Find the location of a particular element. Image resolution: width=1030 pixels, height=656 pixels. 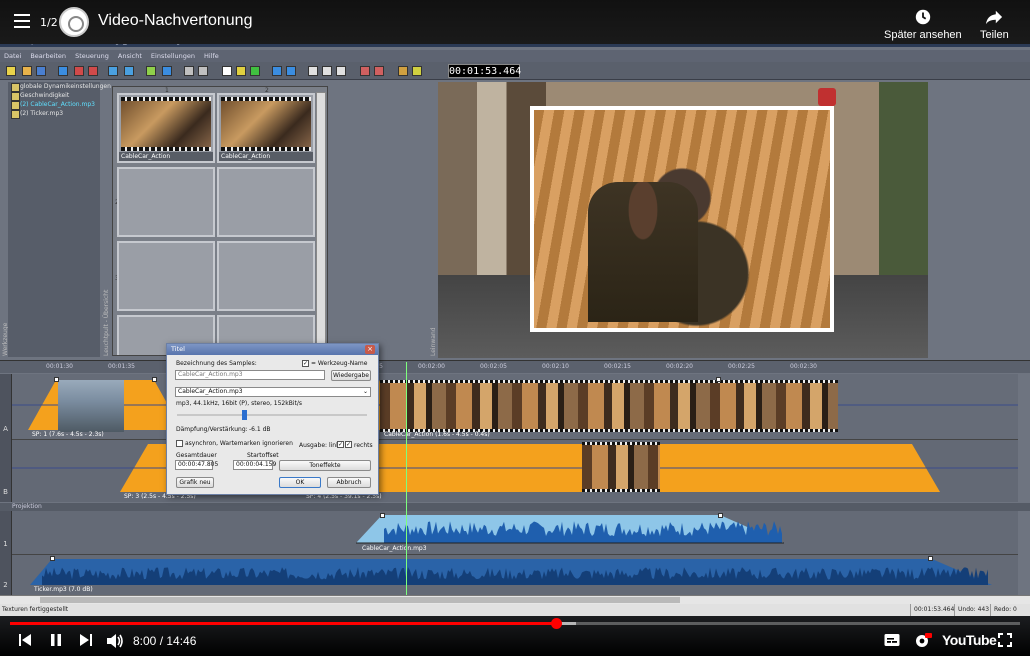

tool-tree-item: Geschwindigkeit is located at coordinates (54, 96).